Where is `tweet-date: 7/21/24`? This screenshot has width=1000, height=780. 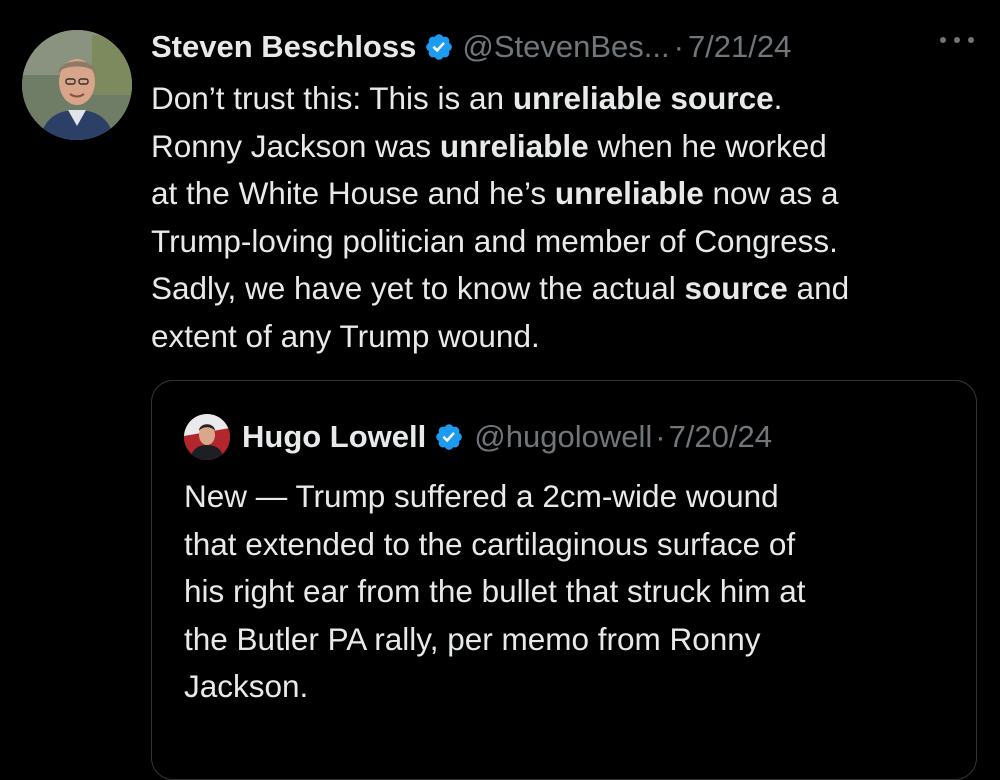
tweet-date: 7/21/24 is located at coordinates (739, 47).